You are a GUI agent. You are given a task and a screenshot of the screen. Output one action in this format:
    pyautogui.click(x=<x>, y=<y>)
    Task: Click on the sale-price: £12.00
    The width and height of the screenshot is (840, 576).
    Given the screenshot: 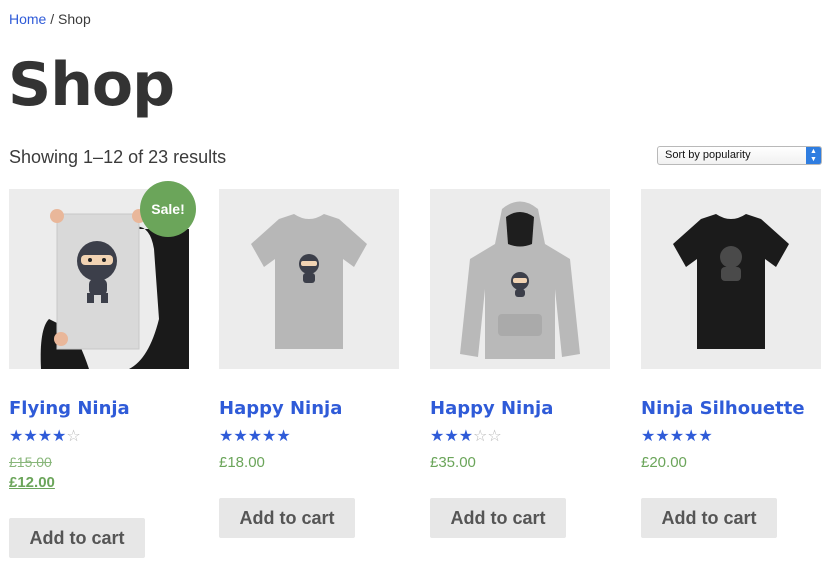 What is the action you would take?
    pyautogui.click(x=32, y=482)
    